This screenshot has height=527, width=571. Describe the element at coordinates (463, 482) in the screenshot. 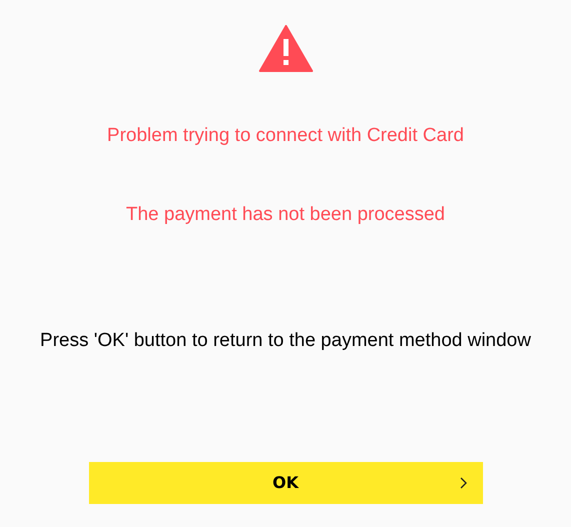

I see `chevron-right-icon` at that location.